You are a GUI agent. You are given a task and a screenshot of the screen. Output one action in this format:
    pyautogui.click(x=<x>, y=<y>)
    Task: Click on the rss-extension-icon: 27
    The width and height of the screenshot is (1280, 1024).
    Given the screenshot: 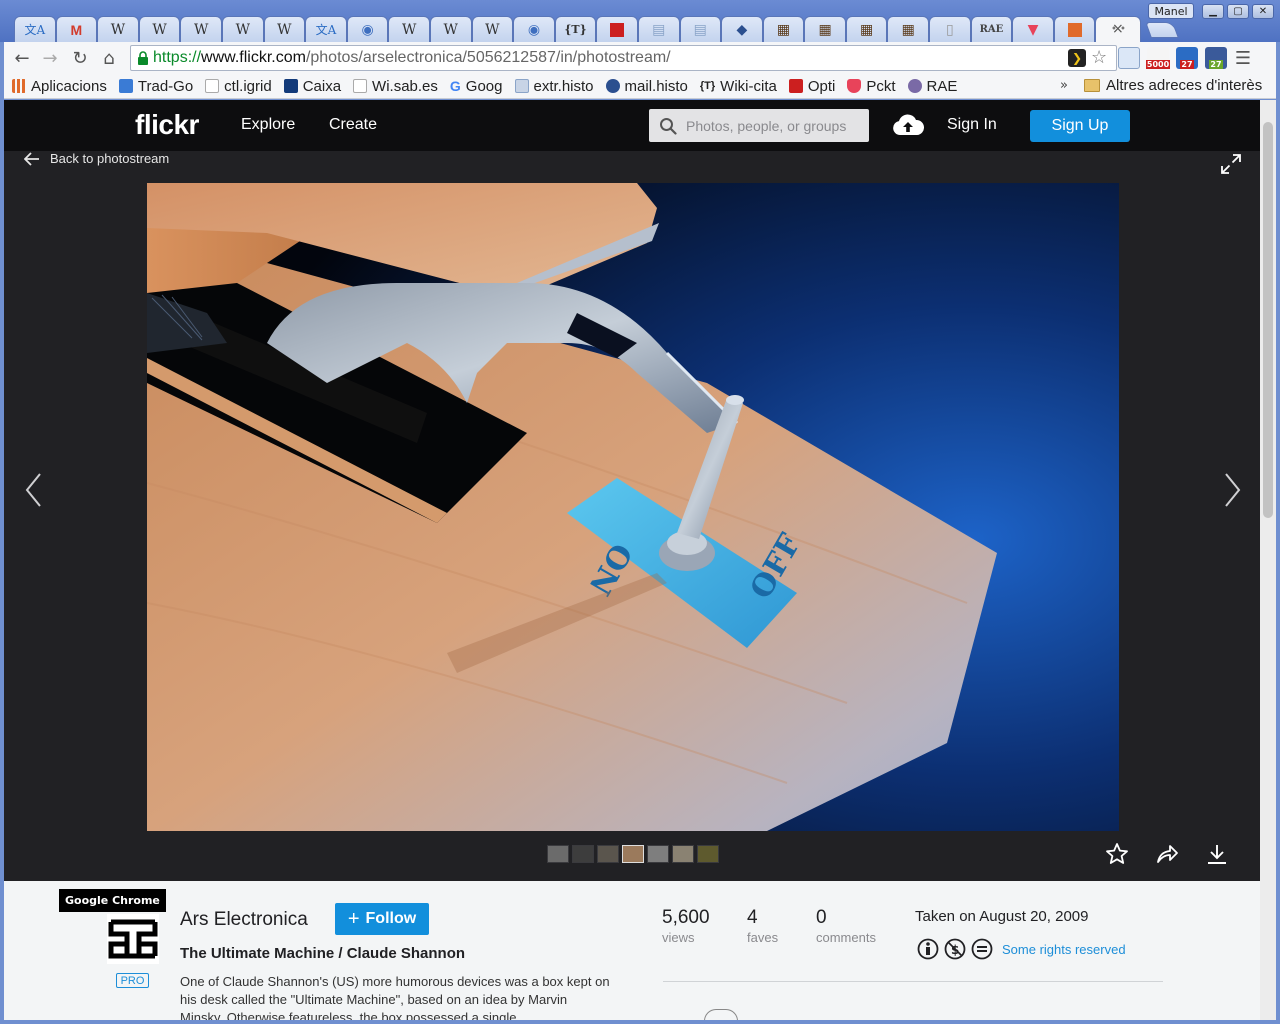 What is the action you would take?
    pyautogui.click(x=1216, y=58)
    